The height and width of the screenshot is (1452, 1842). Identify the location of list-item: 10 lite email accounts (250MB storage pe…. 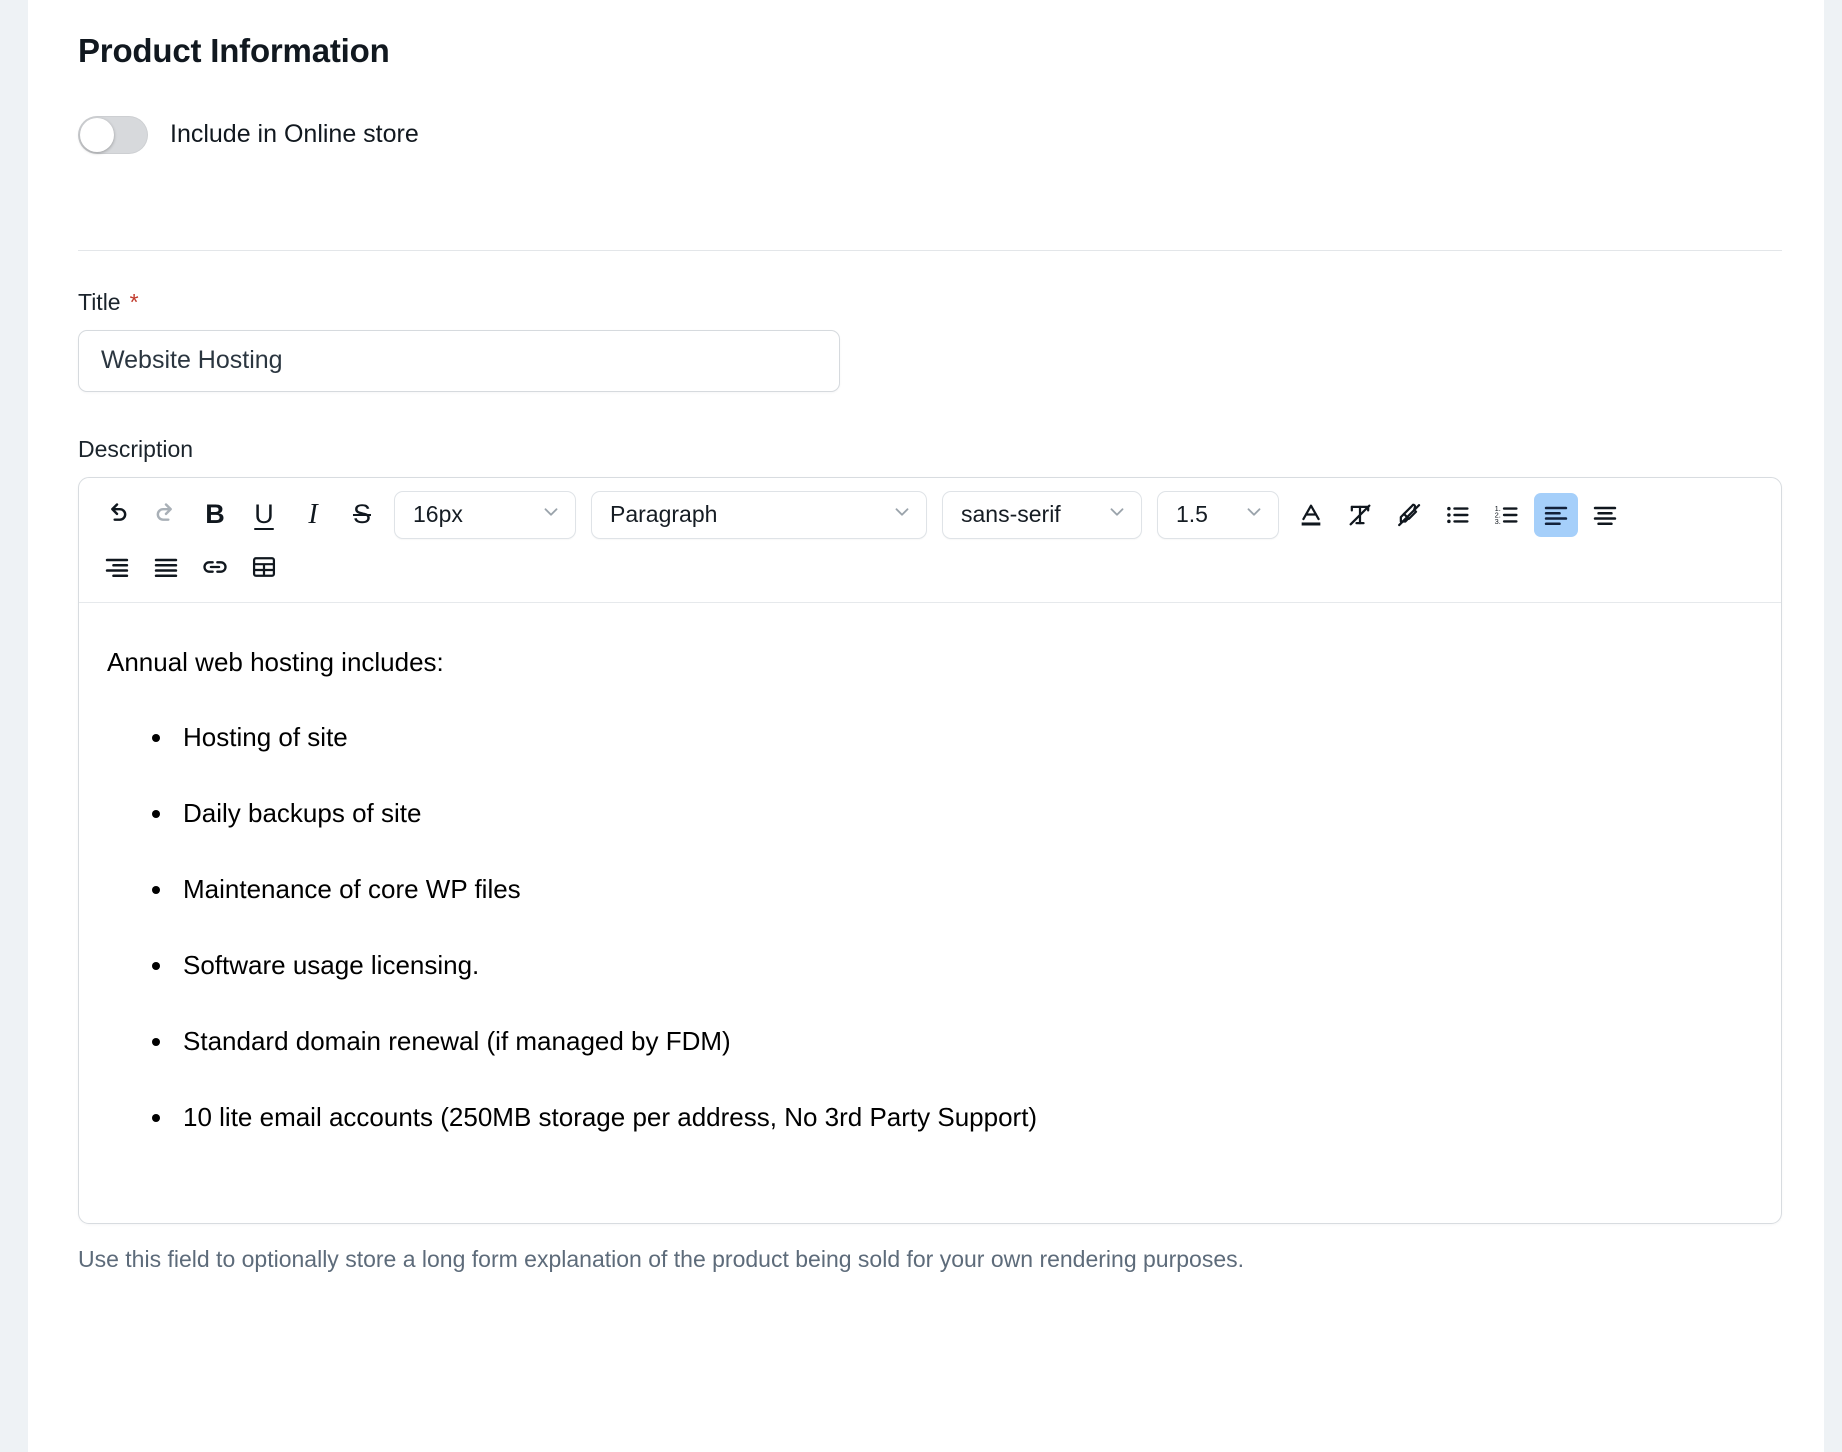
(964, 1117).